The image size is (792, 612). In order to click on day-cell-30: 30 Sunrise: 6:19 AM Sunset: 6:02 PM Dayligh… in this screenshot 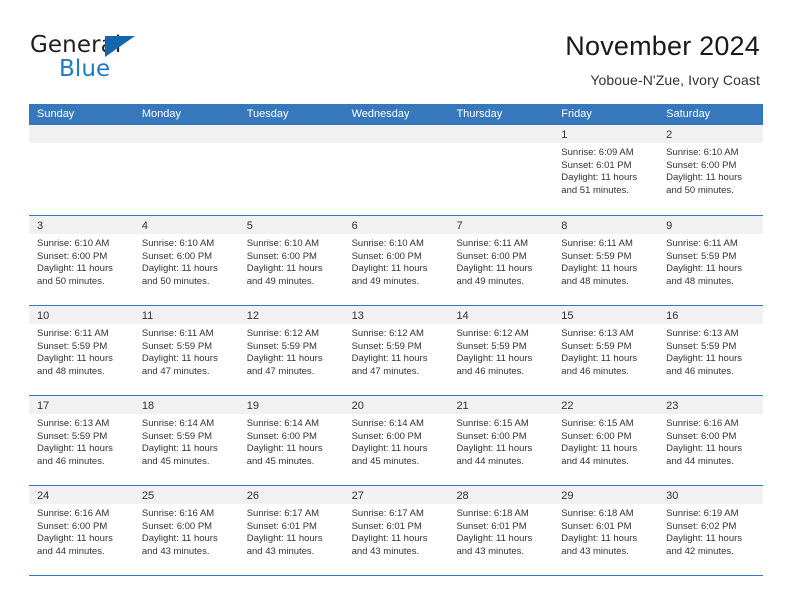, I will do `click(711, 530)`.